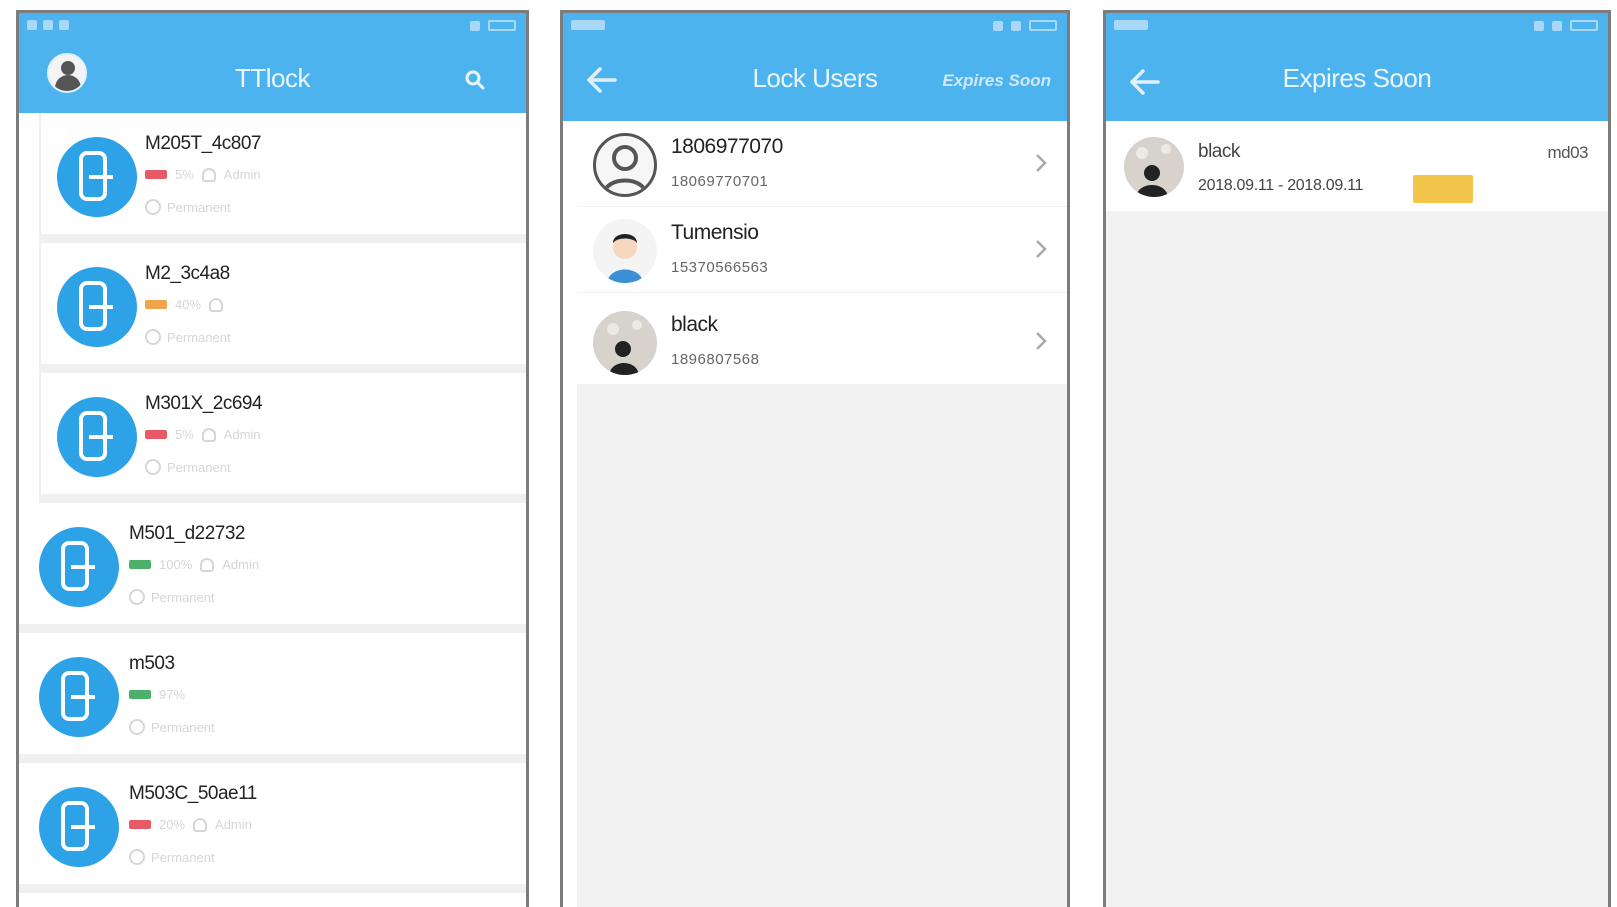  Describe the element at coordinates (625, 251) in the screenshot. I see `cartoon-avatar` at that location.